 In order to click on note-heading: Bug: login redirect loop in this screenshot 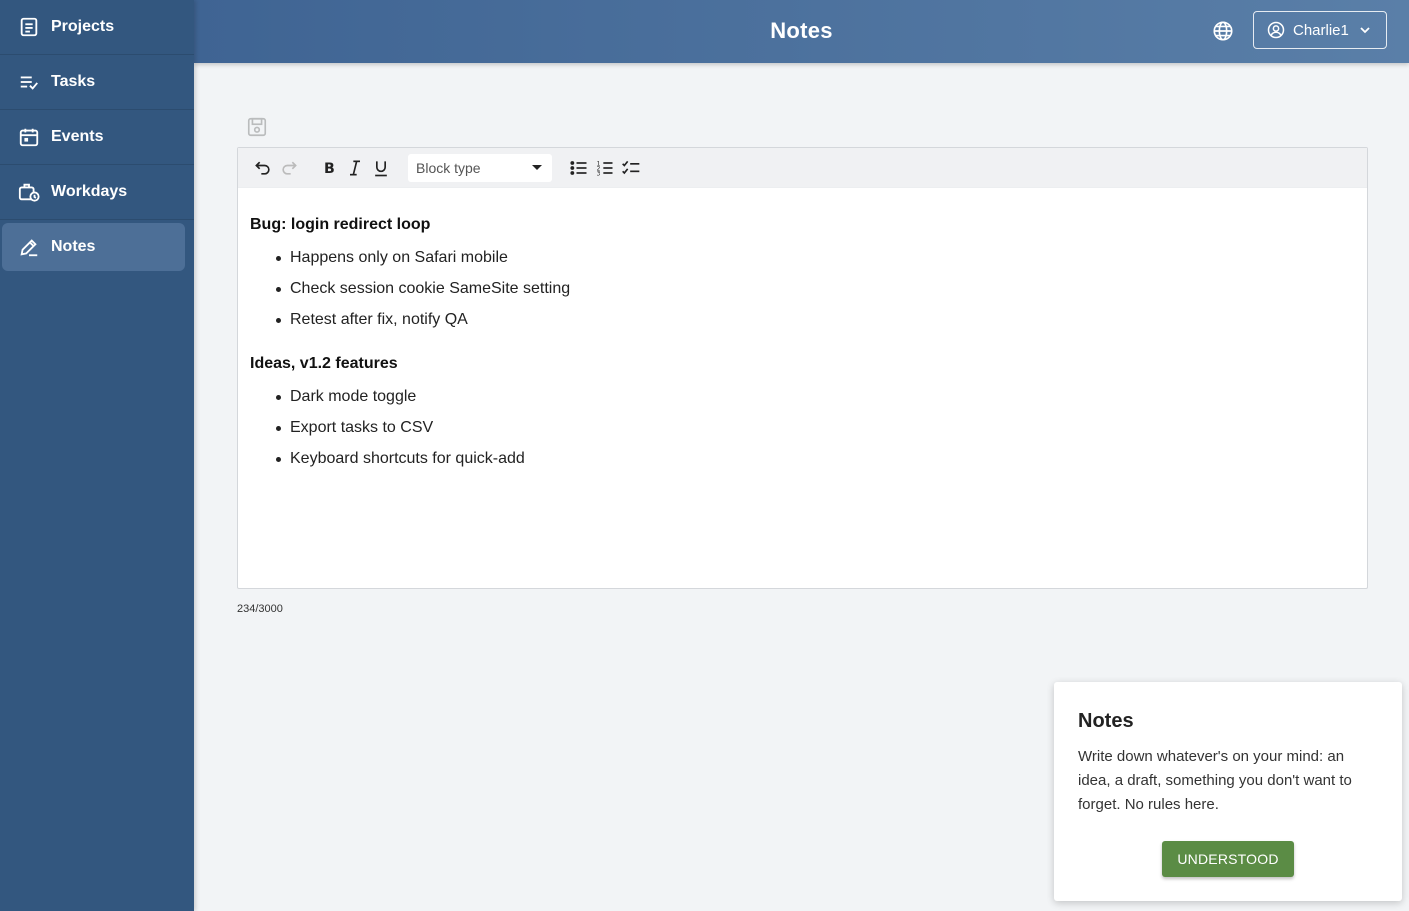, I will do `click(340, 224)`.